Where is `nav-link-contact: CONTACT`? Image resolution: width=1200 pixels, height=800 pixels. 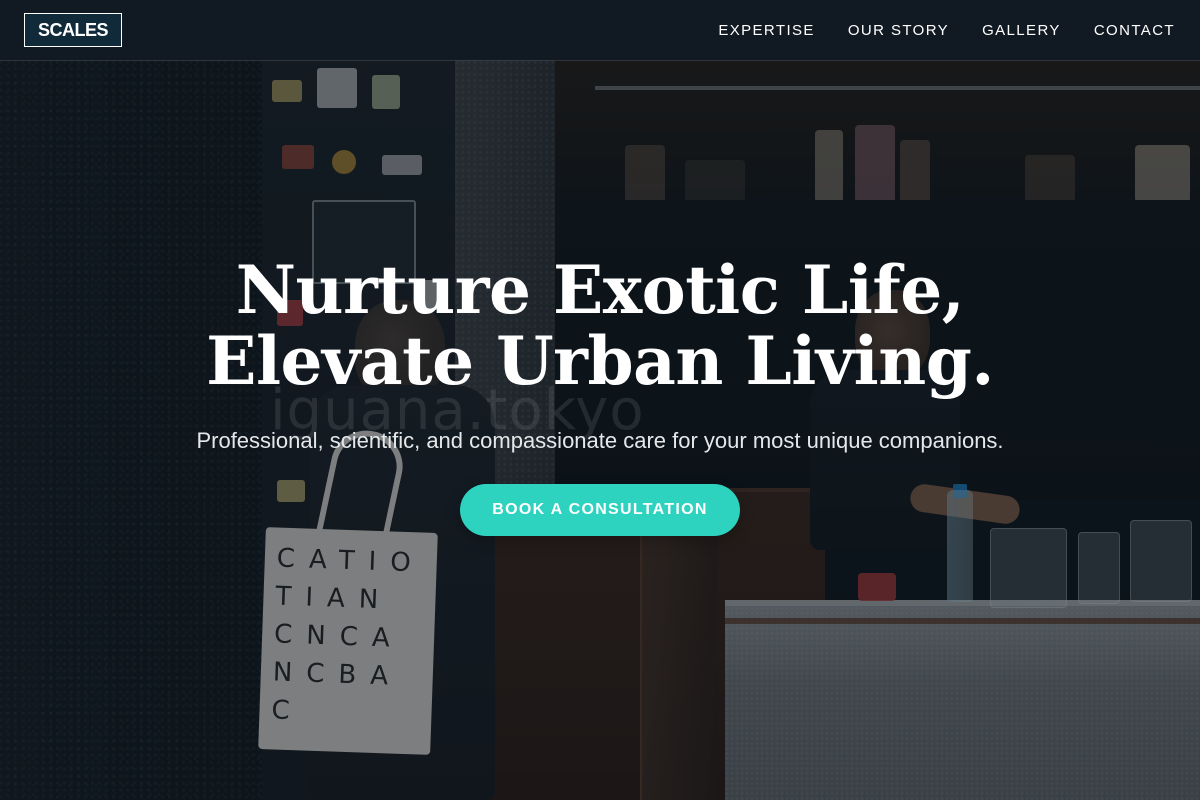 nav-link-contact: CONTACT is located at coordinates (1134, 30).